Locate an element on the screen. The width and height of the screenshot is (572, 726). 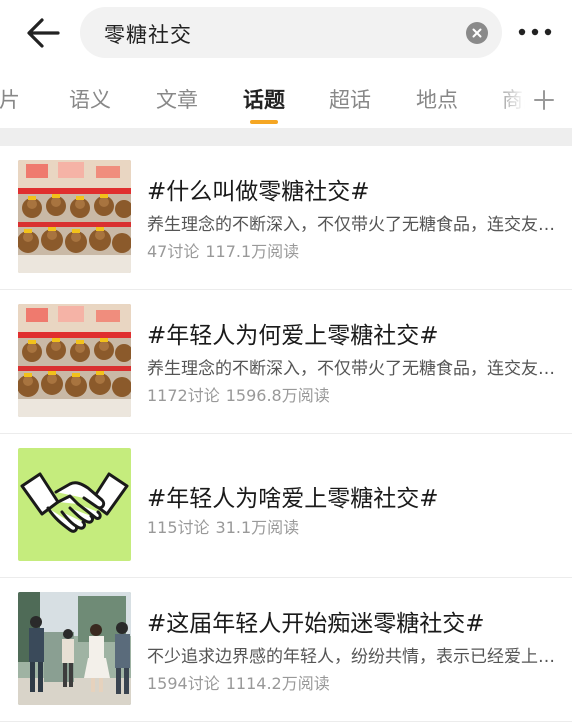
topic-thumbnail-handshake is located at coordinates (74, 504).